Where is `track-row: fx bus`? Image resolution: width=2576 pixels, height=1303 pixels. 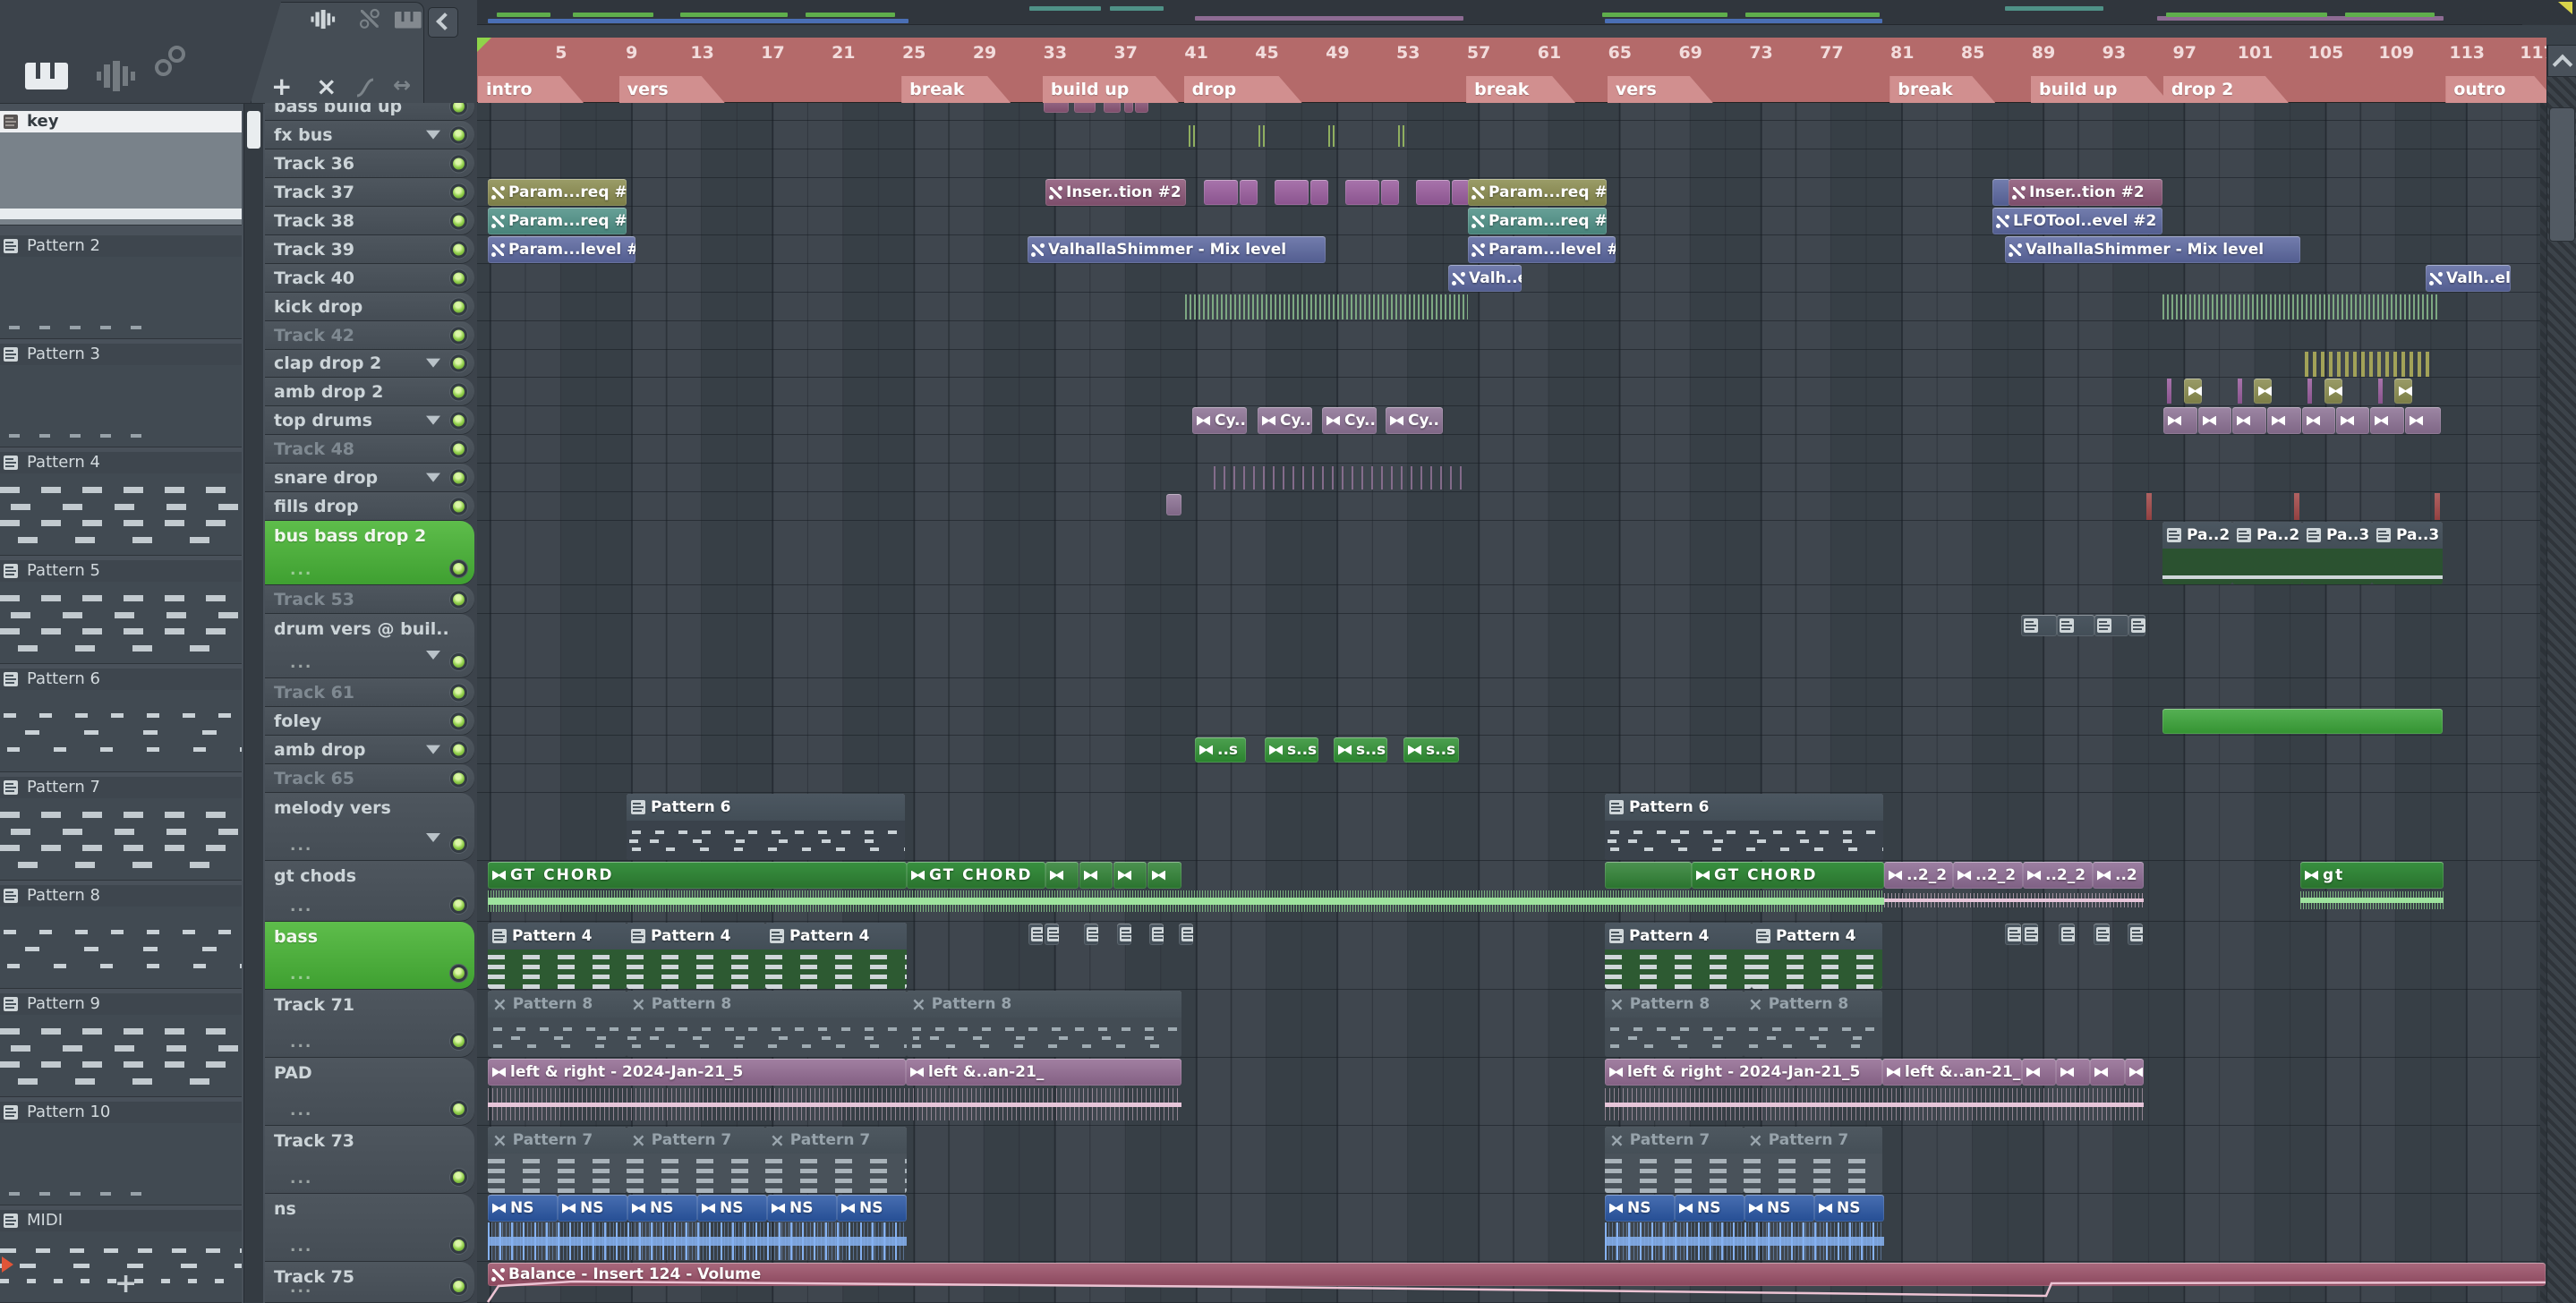 track-row: fx bus is located at coordinates (369, 135).